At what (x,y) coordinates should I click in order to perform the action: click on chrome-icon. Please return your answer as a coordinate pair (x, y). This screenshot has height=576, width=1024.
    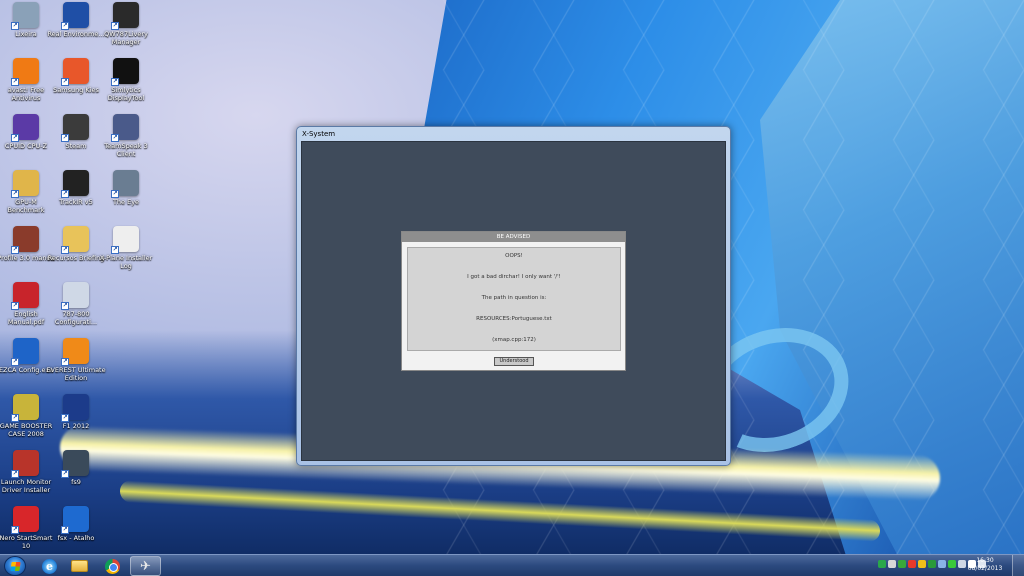
    Looking at the image, I should click on (112, 566).